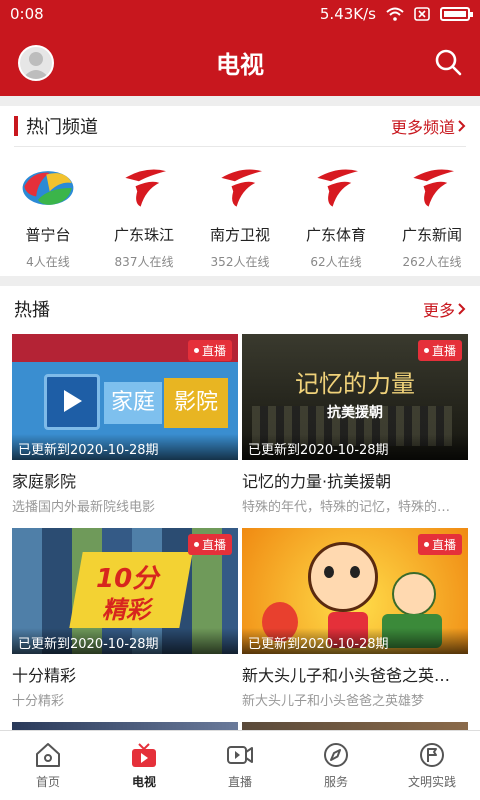  What do you see at coordinates (32, 310) in the screenshot?
I see `hot-play-title: 热播` at bounding box center [32, 310].